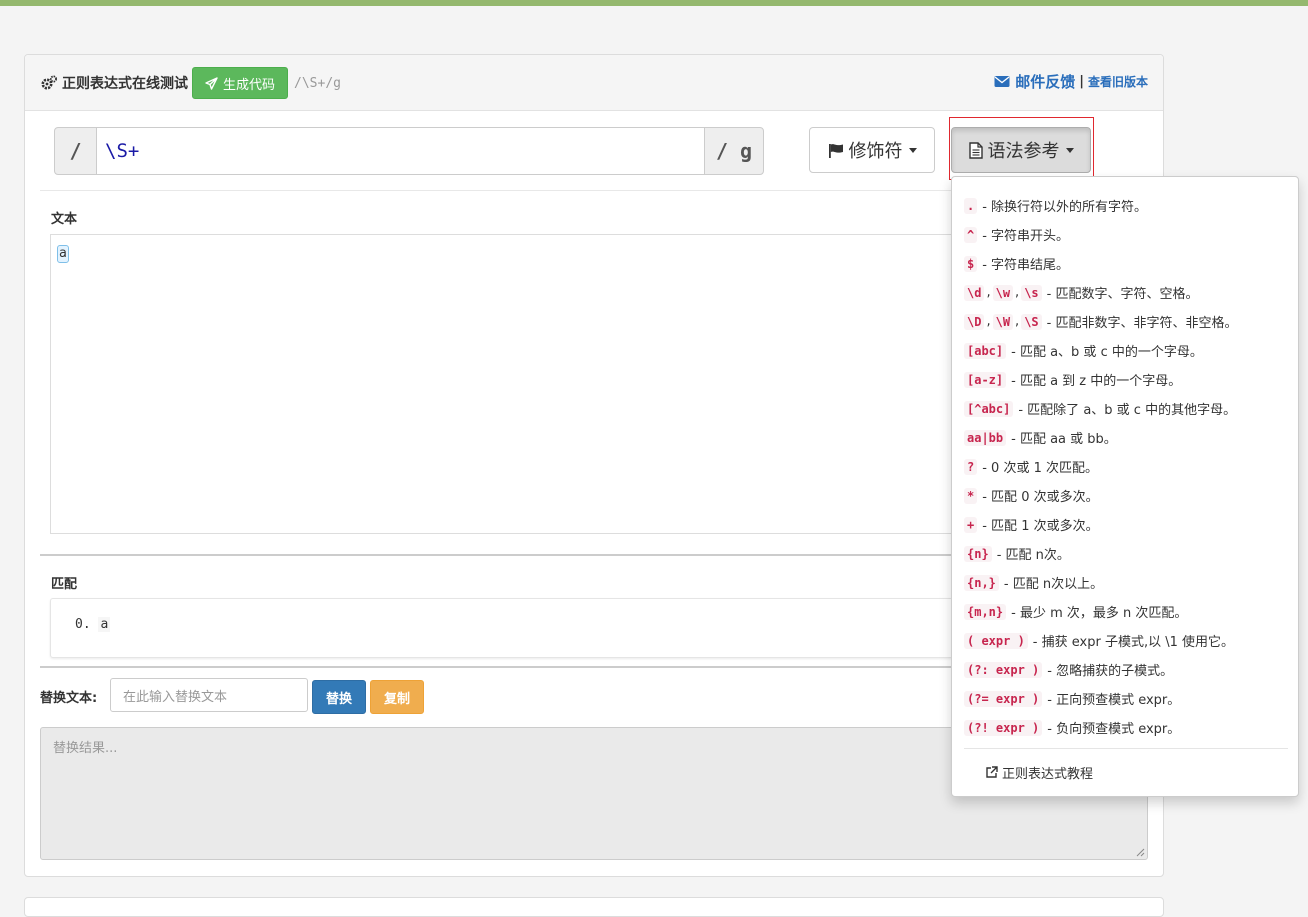 The width and height of the screenshot is (1308, 917). I want to click on syntax-description: - 匹配 a 到 z 中的一个字母。, so click(1096, 381).